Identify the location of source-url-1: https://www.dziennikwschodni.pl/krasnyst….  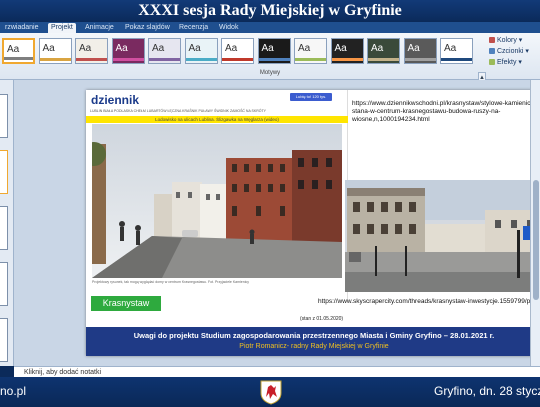
(444, 111).